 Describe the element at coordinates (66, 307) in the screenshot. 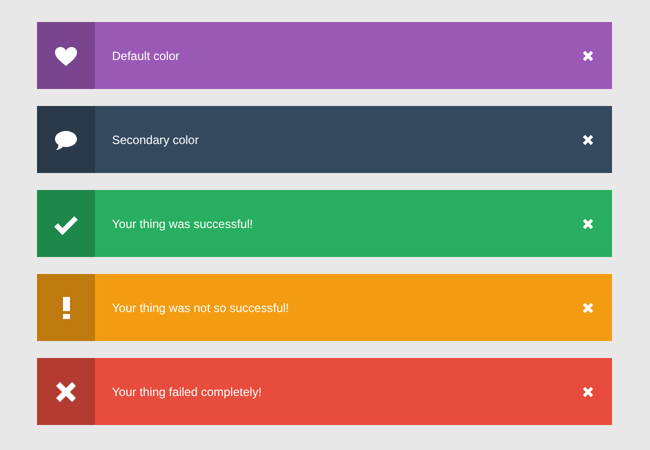

I see `exclamation-icon` at that location.